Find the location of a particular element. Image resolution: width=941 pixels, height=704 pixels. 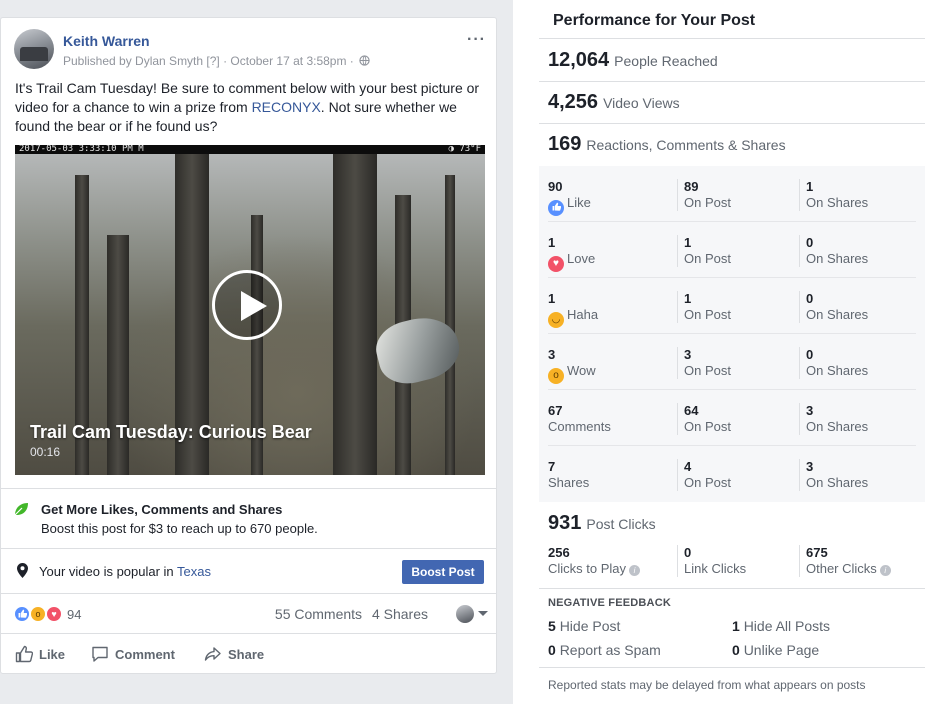

post-actions: Like Comment Share is located at coordinates (248, 653).